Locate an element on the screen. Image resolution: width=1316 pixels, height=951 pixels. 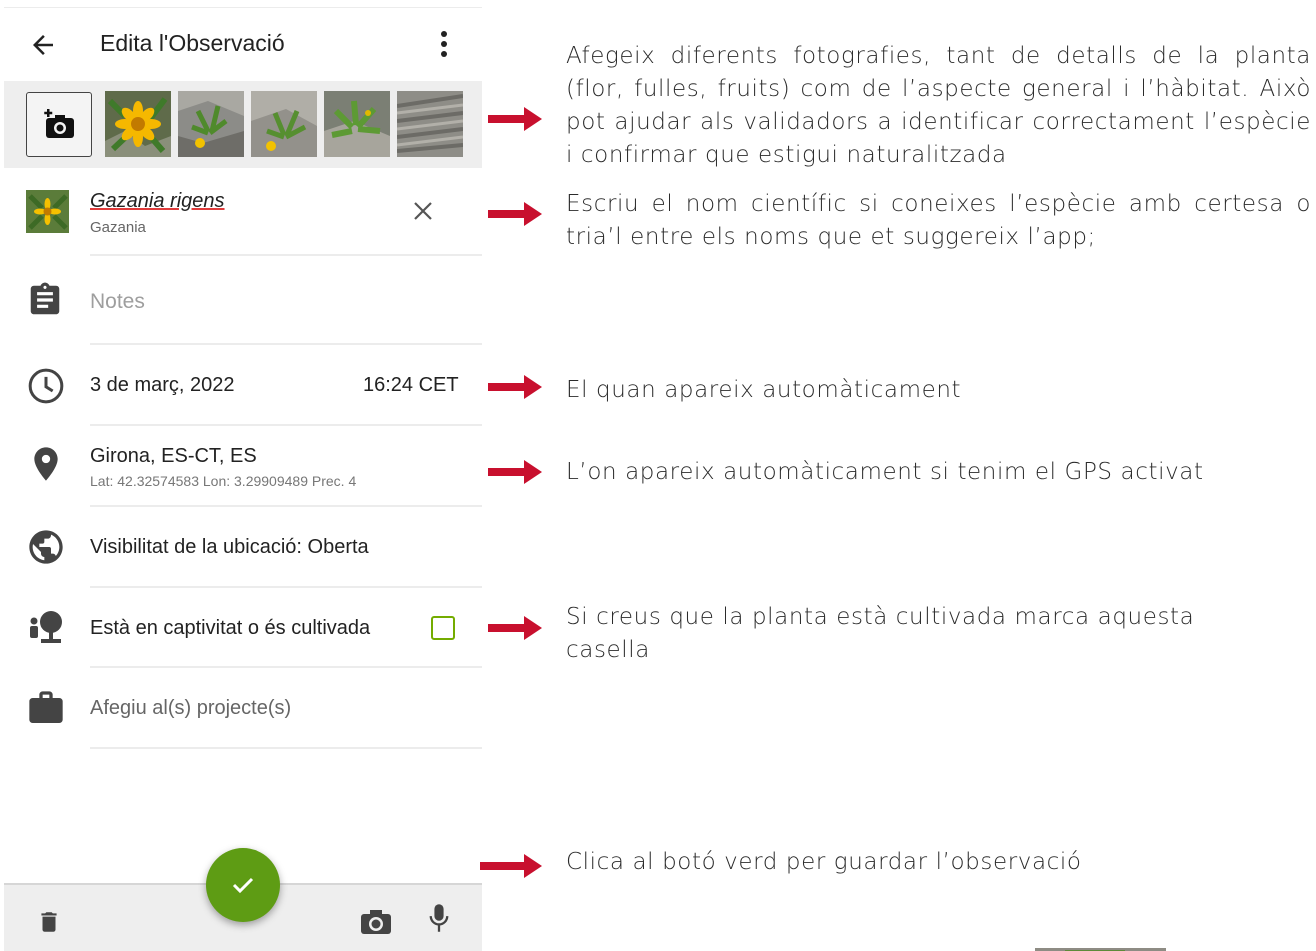
notes-input: Notes is located at coordinates (117, 302).